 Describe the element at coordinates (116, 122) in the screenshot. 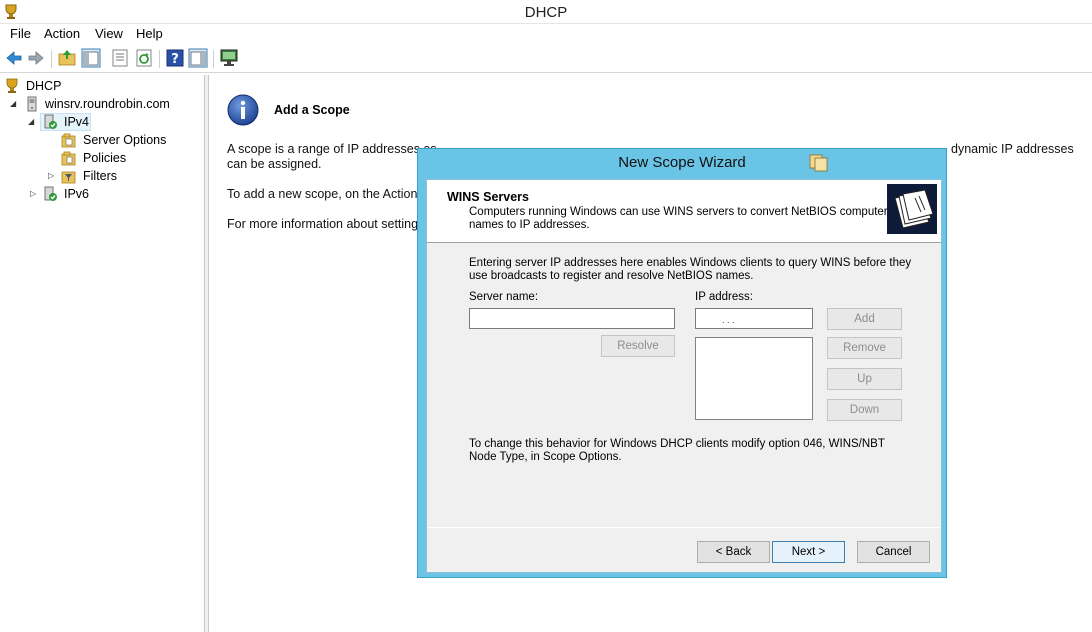

I see `tree-item-ipv4: ◢ IPv4` at that location.